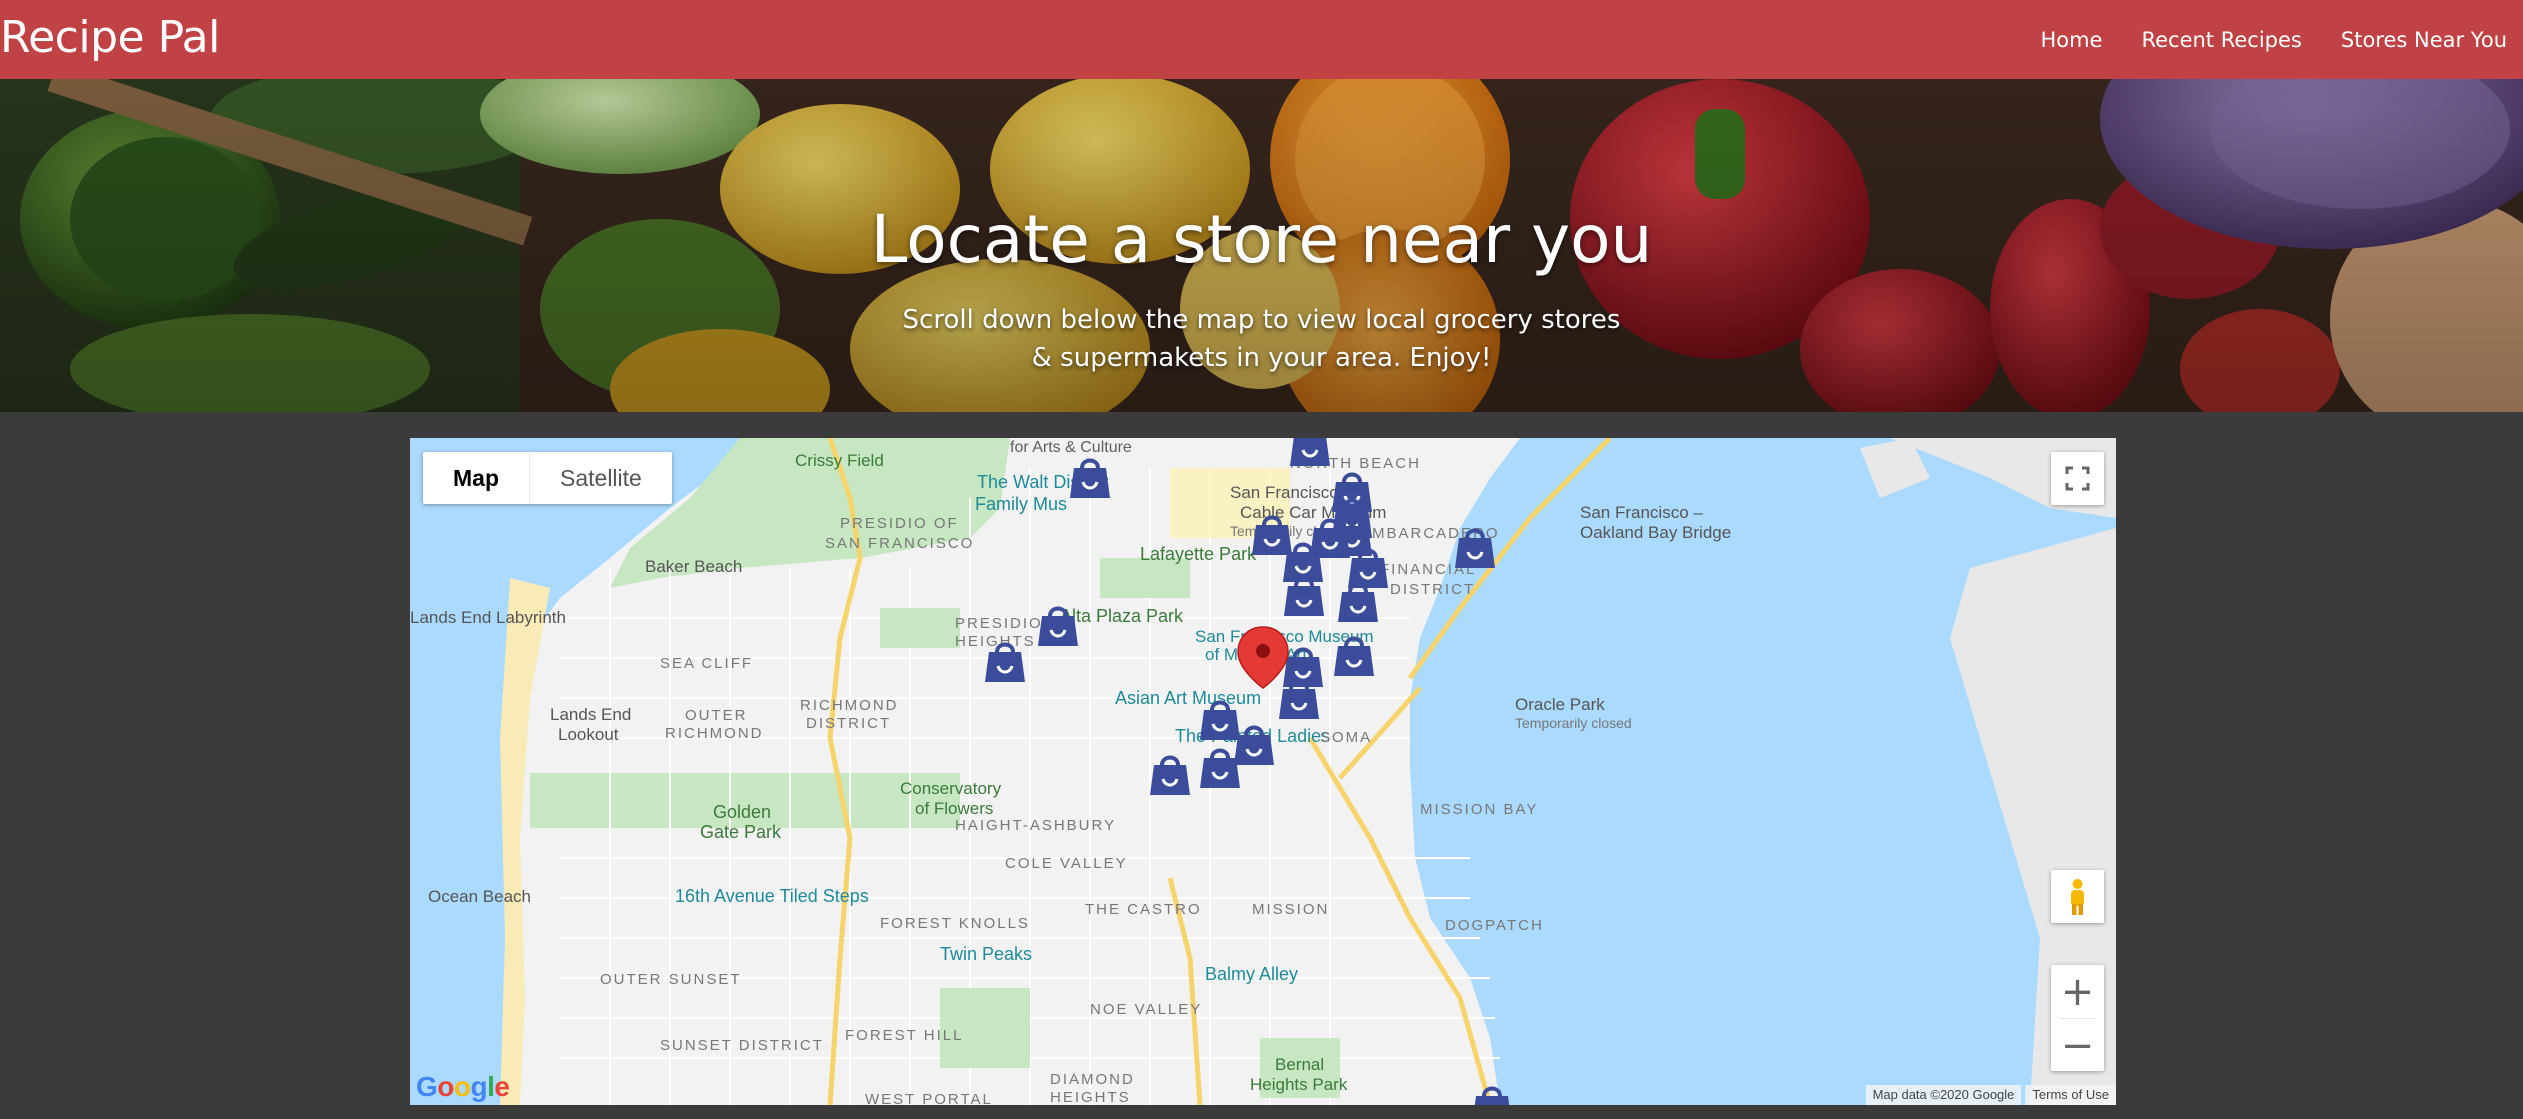  What do you see at coordinates (742, 1045) in the screenshot?
I see `map-label: SUNSET DISTRICT` at bounding box center [742, 1045].